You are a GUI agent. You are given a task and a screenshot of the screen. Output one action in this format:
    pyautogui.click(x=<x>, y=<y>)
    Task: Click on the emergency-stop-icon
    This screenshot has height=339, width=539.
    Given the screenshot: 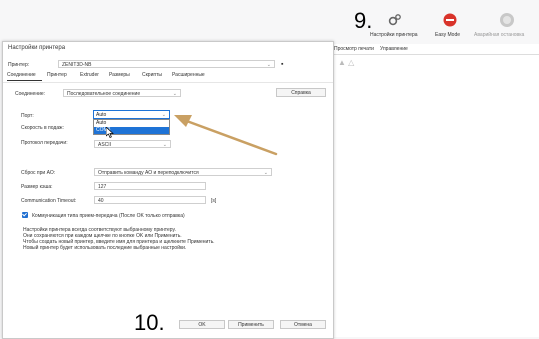 What is the action you would take?
    pyautogui.click(x=507, y=20)
    